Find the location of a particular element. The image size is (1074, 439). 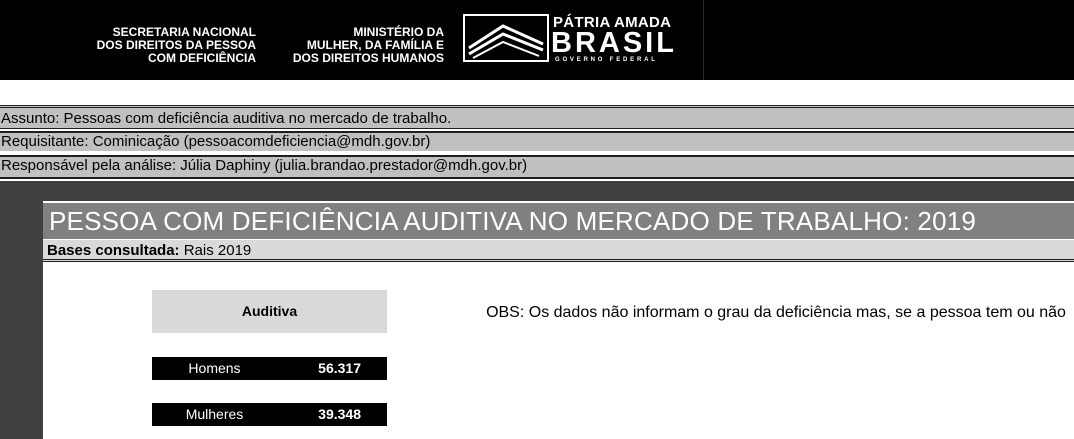

table-row: Mulheres 39.348 is located at coordinates (269, 414).